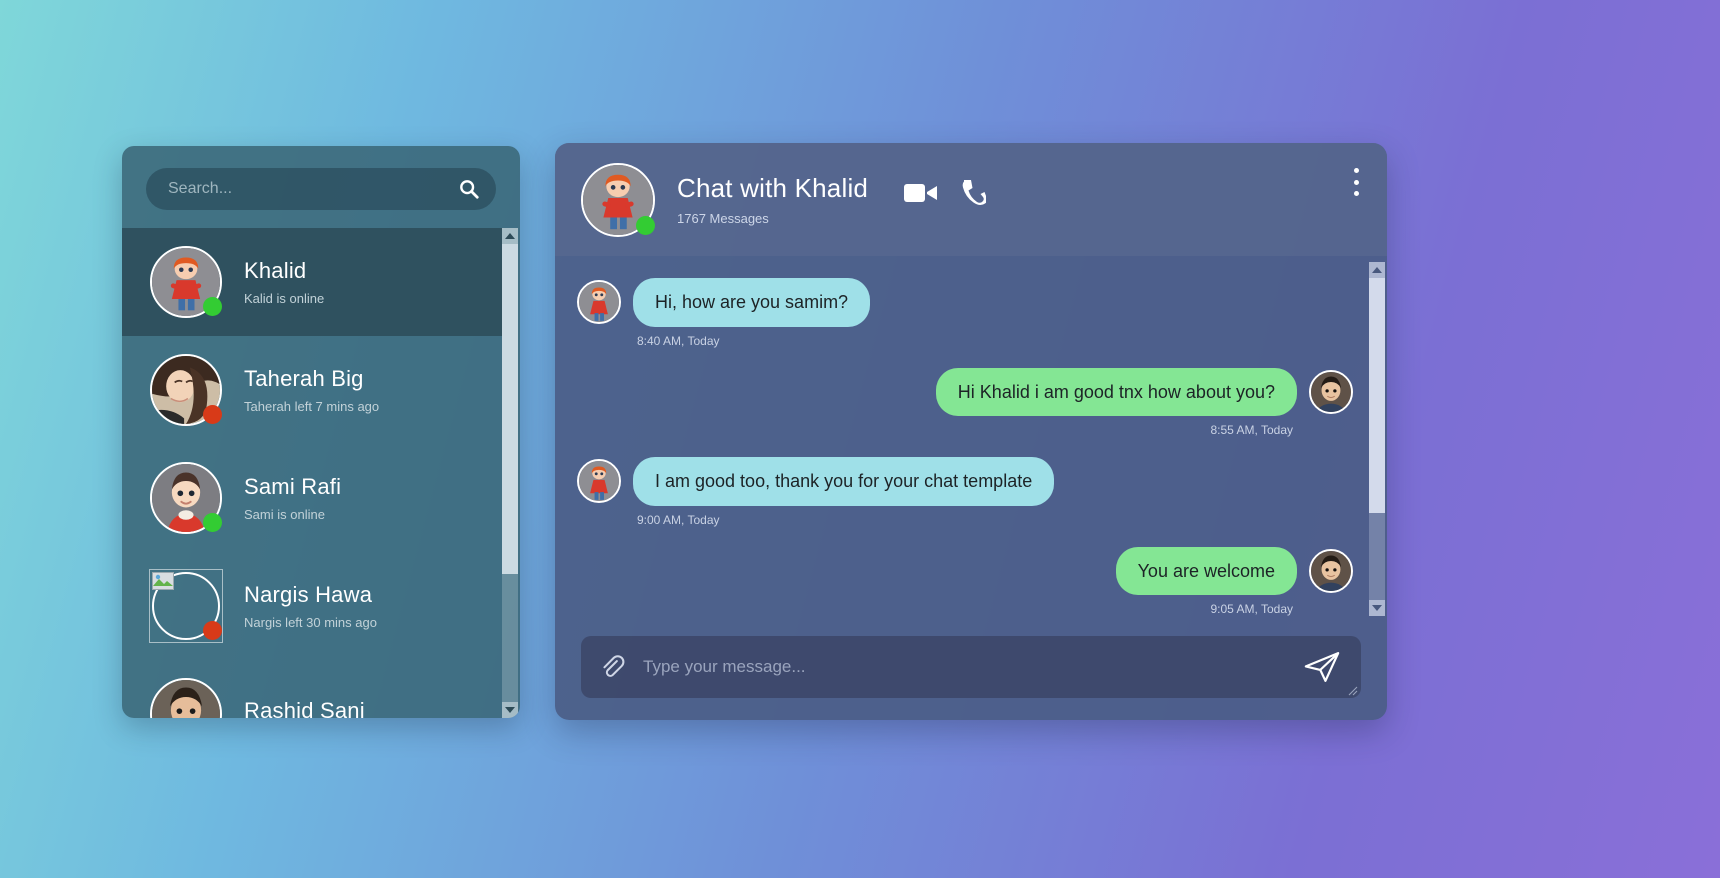  What do you see at coordinates (163, 581) in the screenshot?
I see `broken-image-icon` at bounding box center [163, 581].